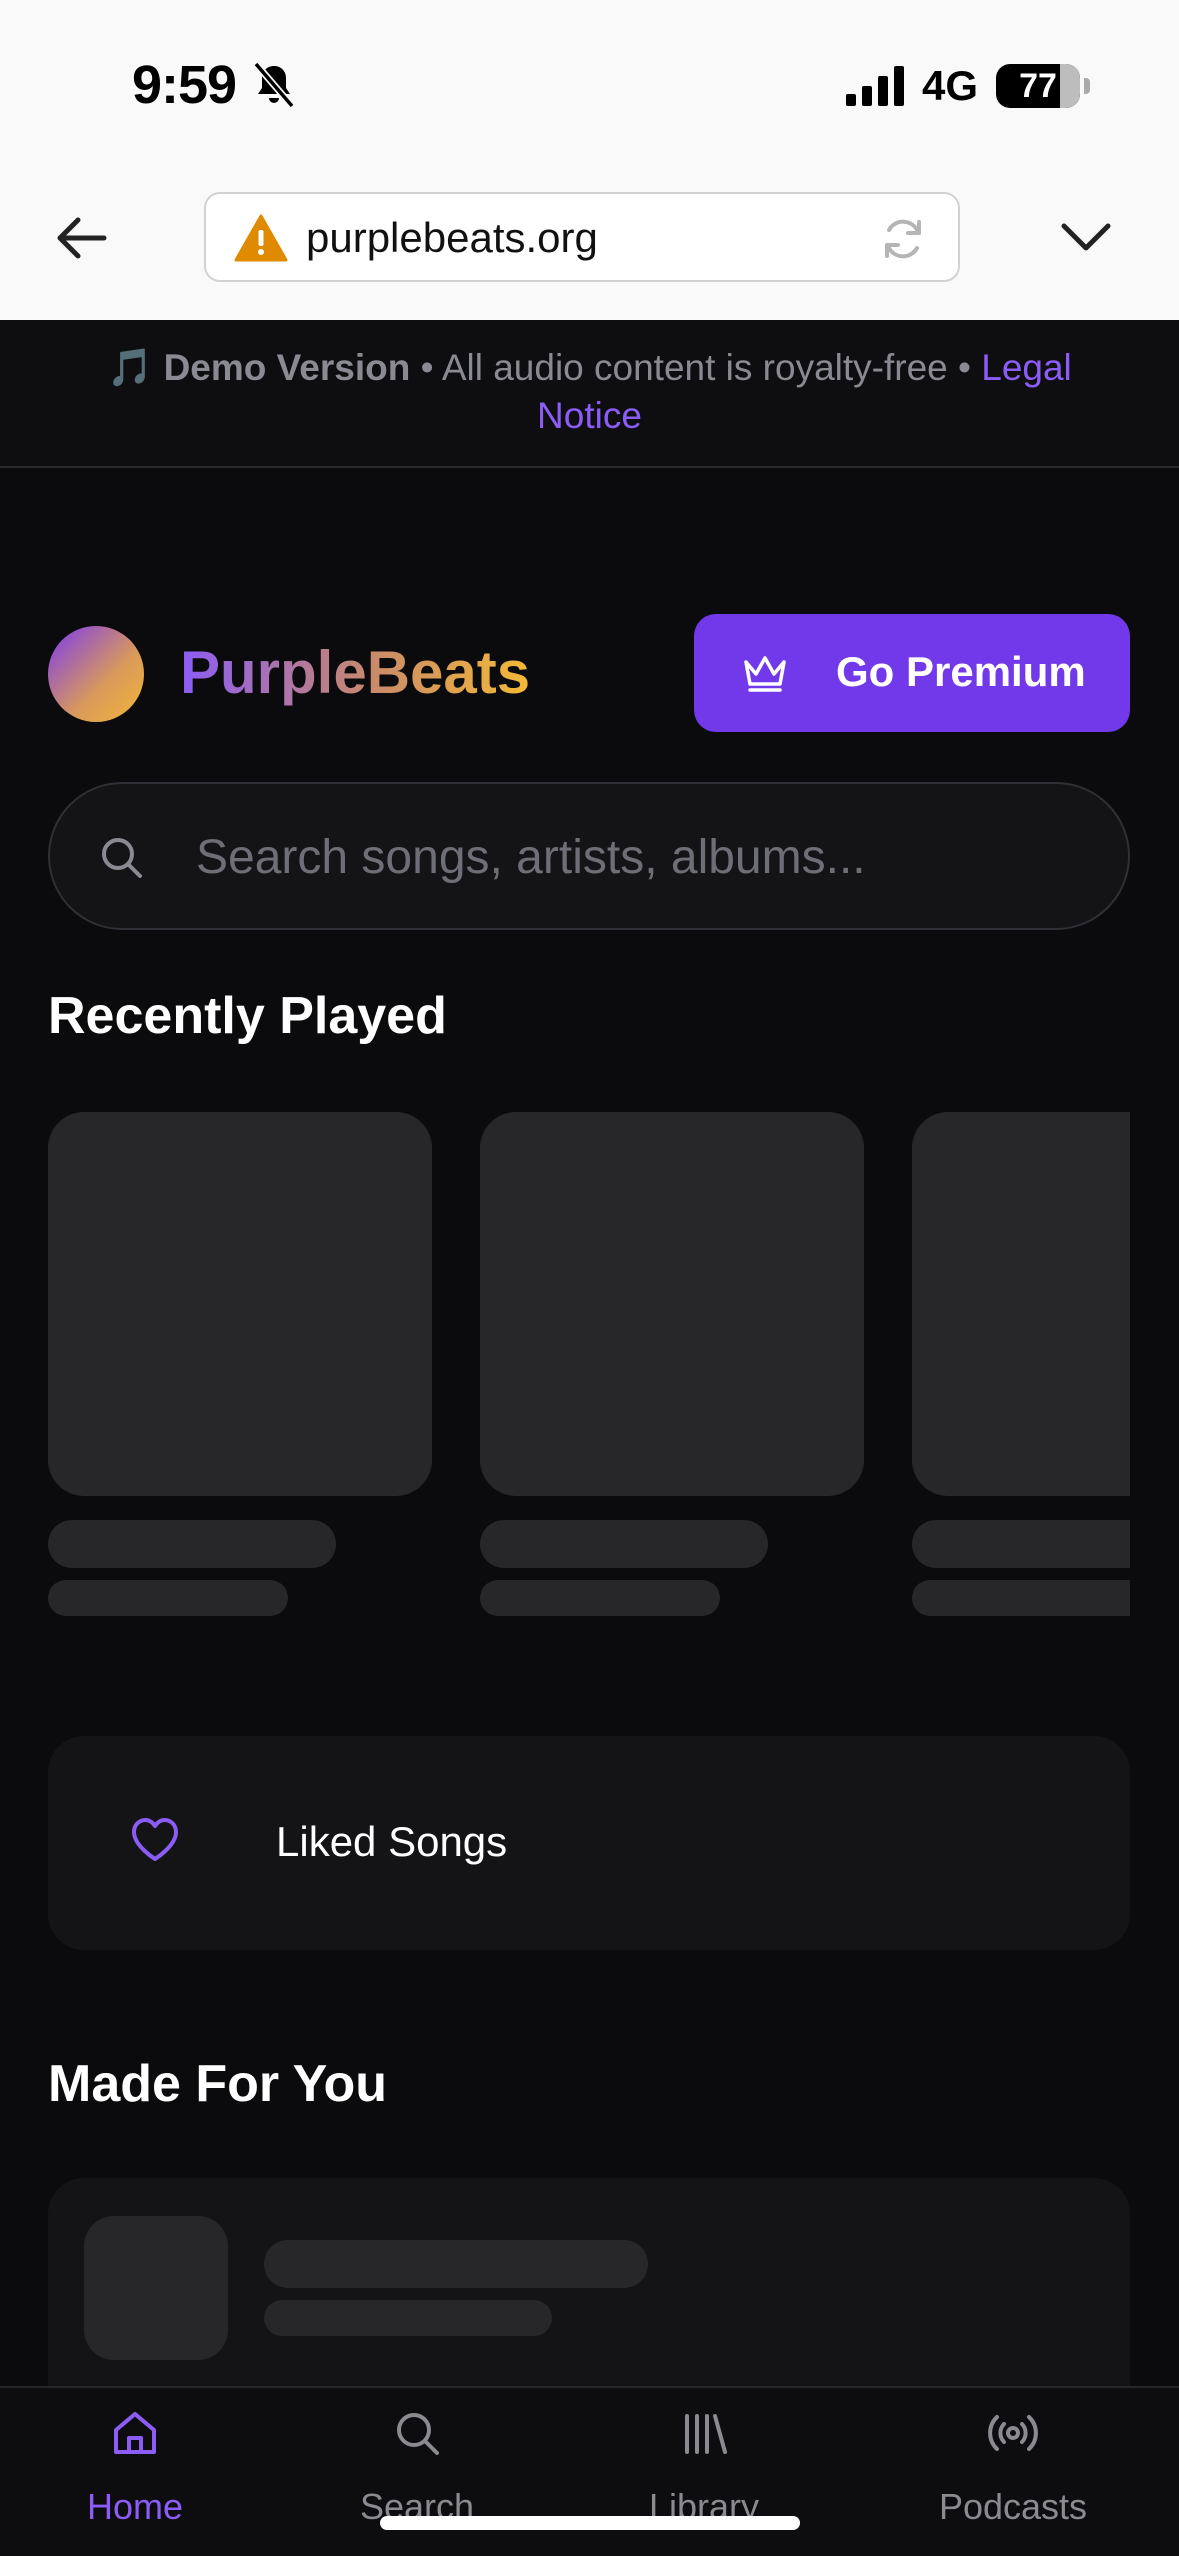 Image resolution: width=1179 pixels, height=2556 pixels. I want to click on podcast-broadcast-icon, so click(1013, 2433).